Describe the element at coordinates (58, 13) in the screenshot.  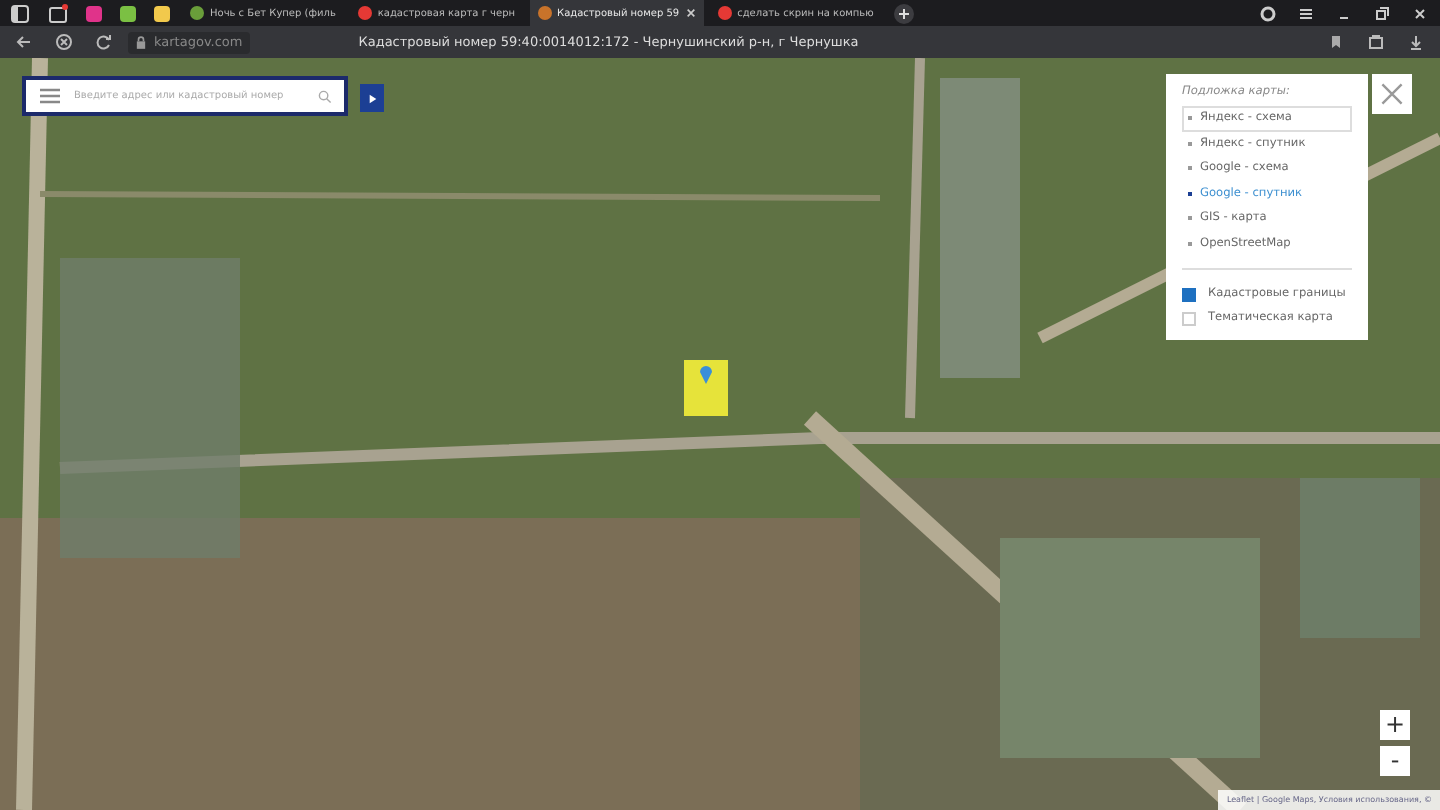
I see `tabs-icon` at that location.